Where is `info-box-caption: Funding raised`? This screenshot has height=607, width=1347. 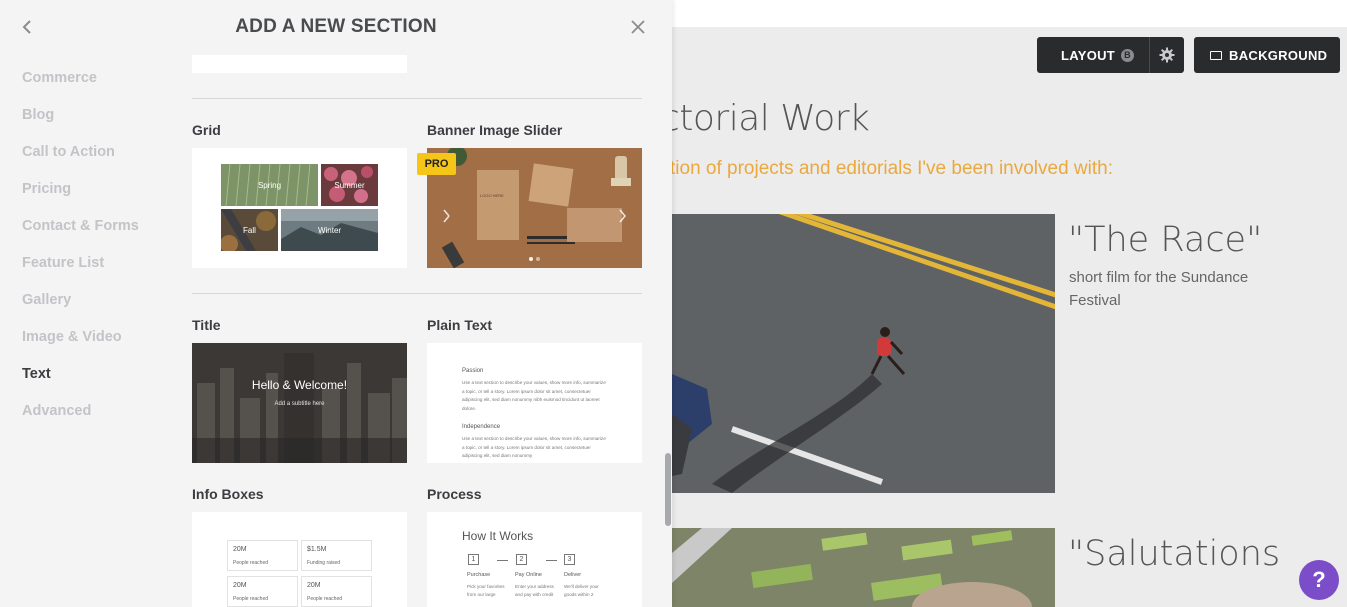 info-box-caption: Funding raised is located at coordinates (324, 563).